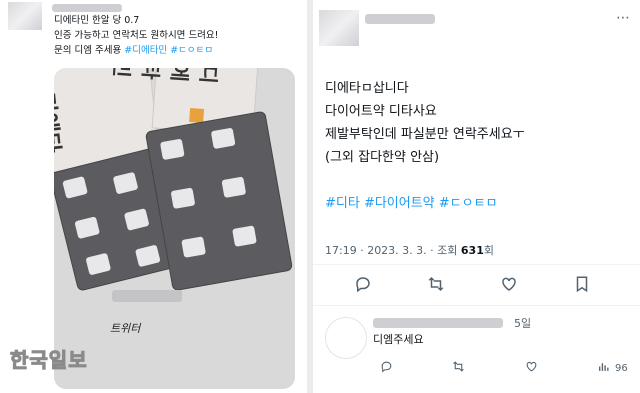 Image resolution: width=640 pixels, height=393 pixels. What do you see at coordinates (97, 20) in the screenshot?
I see `left-tweet-line-1: 디에타민 한알 당 0.7` at bounding box center [97, 20].